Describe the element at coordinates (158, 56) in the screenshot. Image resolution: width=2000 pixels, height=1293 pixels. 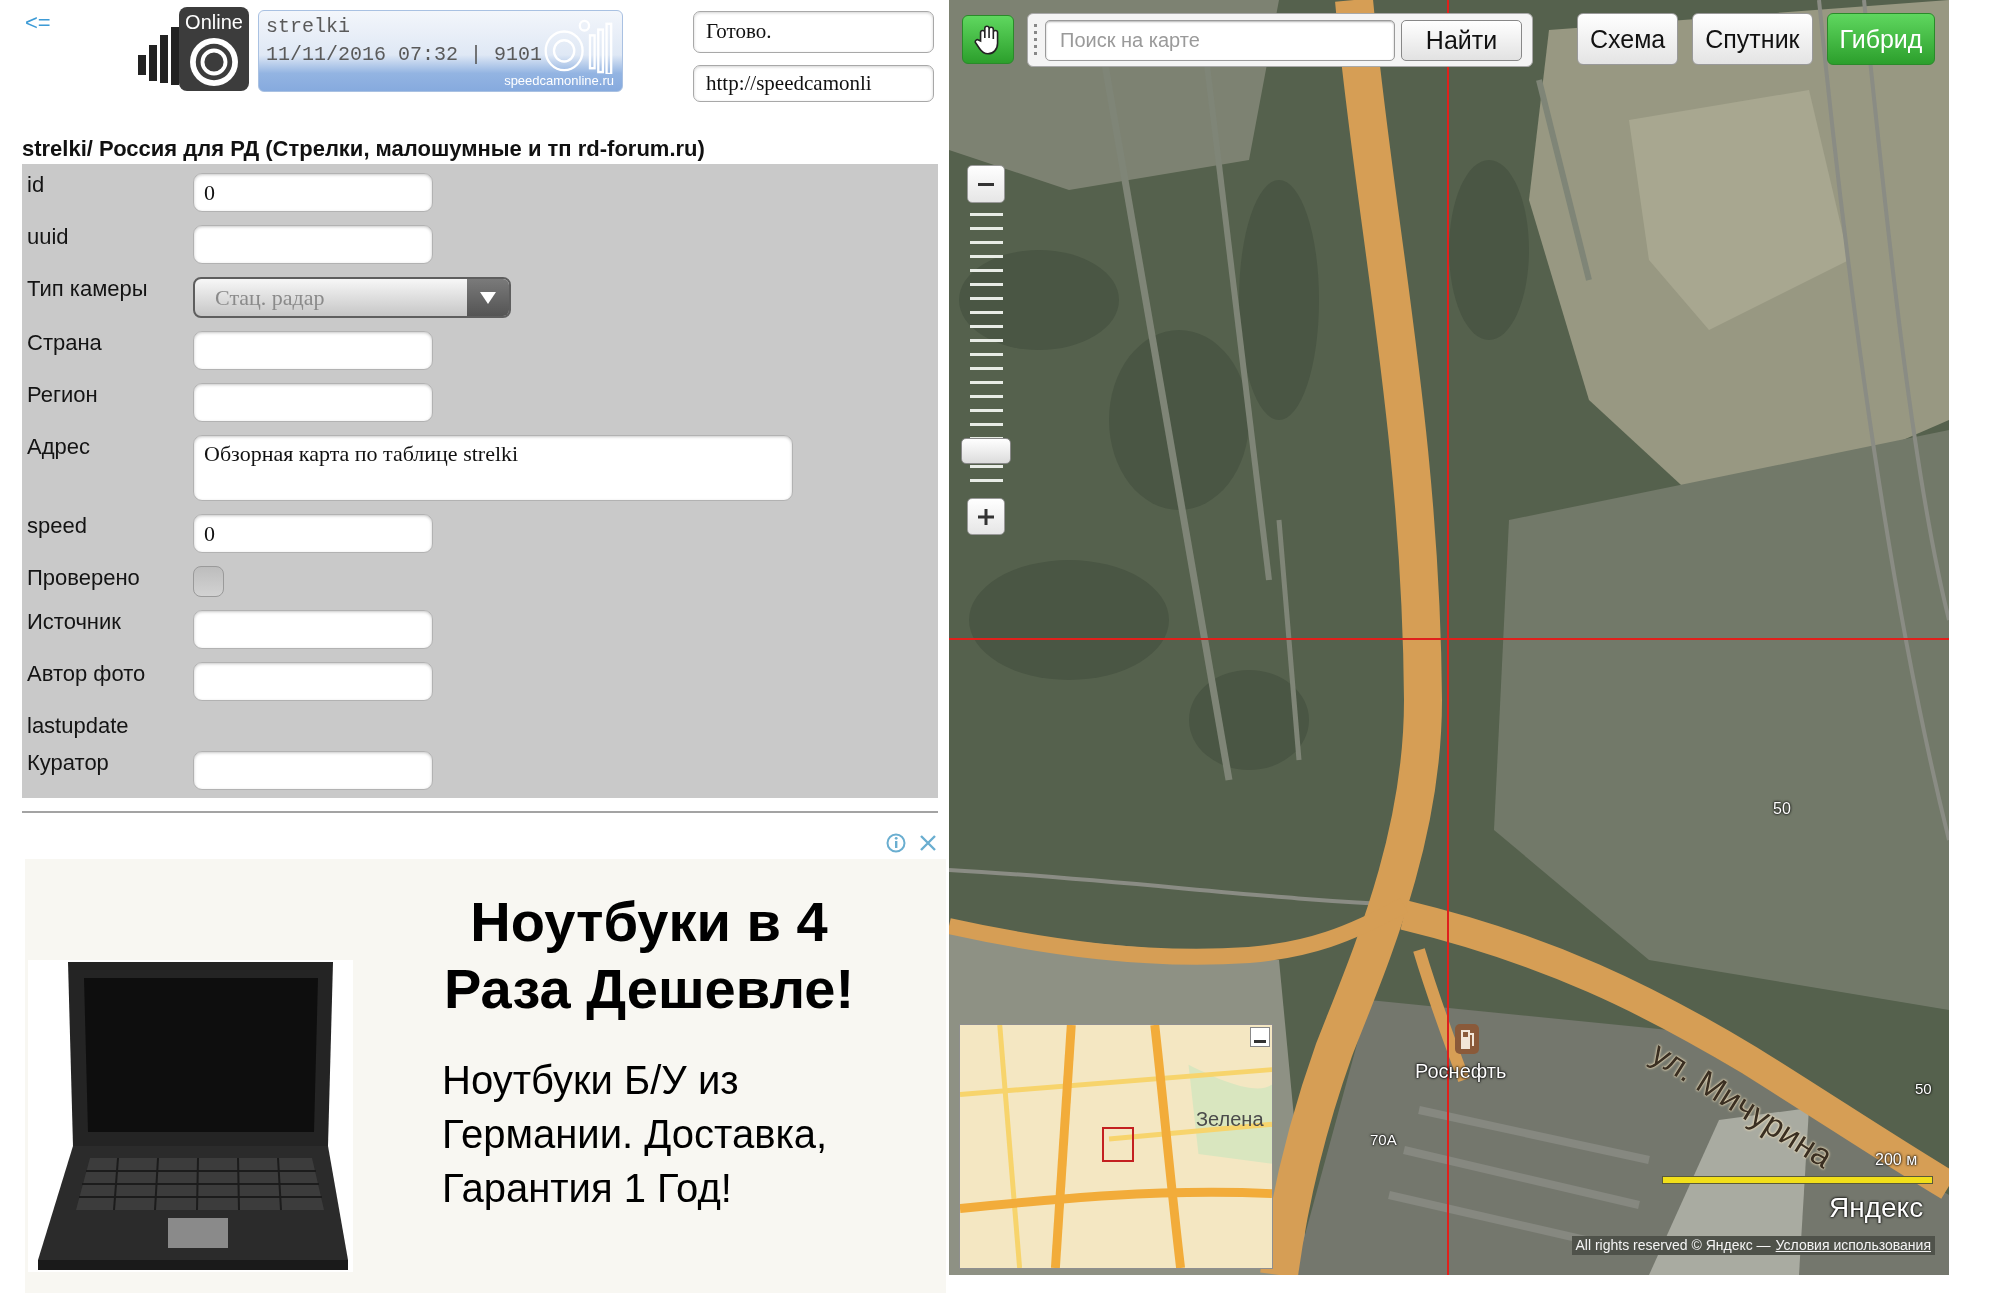
I see `stripes-icon` at that location.